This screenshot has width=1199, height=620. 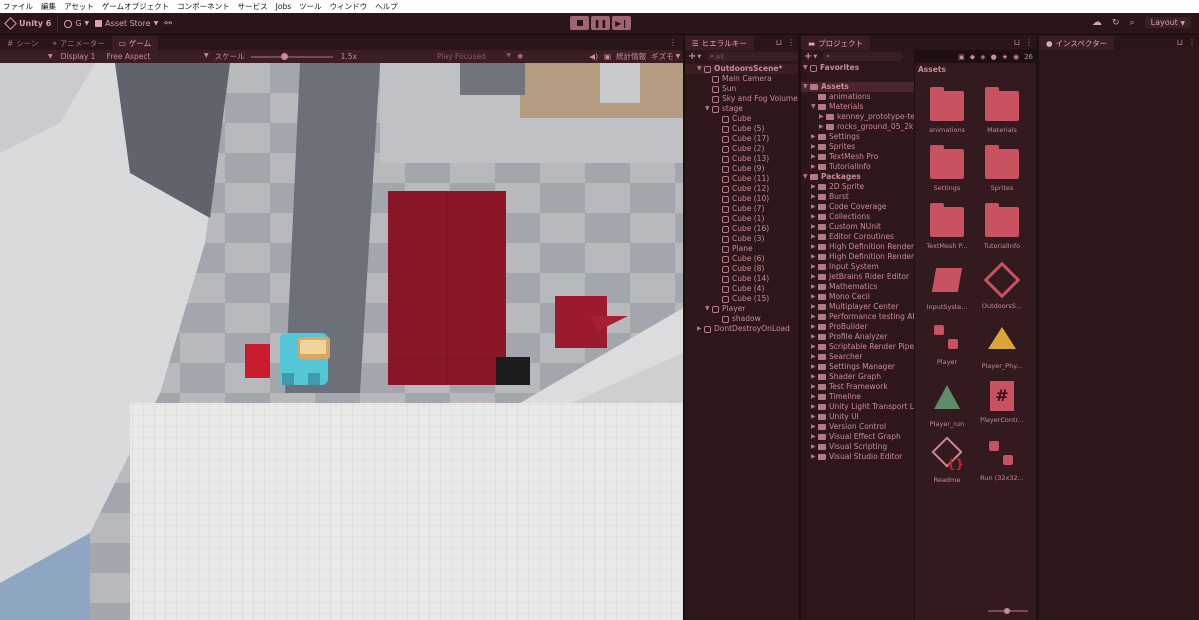 I want to click on hierarchy-item: Cube (9), so click(x=741, y=169).